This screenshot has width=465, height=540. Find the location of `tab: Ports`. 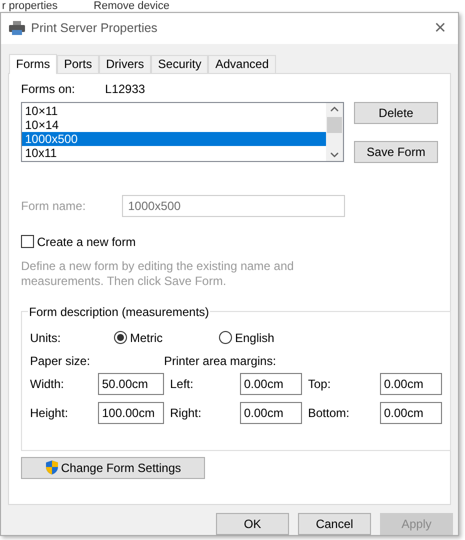

tab: Ports is located at coordinates (78, 63).